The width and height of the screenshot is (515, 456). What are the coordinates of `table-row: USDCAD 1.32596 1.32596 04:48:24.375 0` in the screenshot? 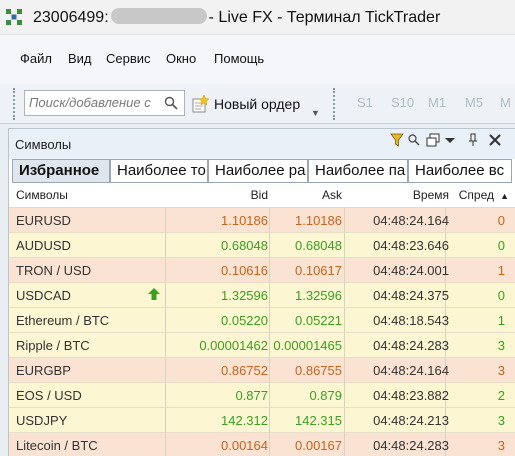 It's located at (262, 295).